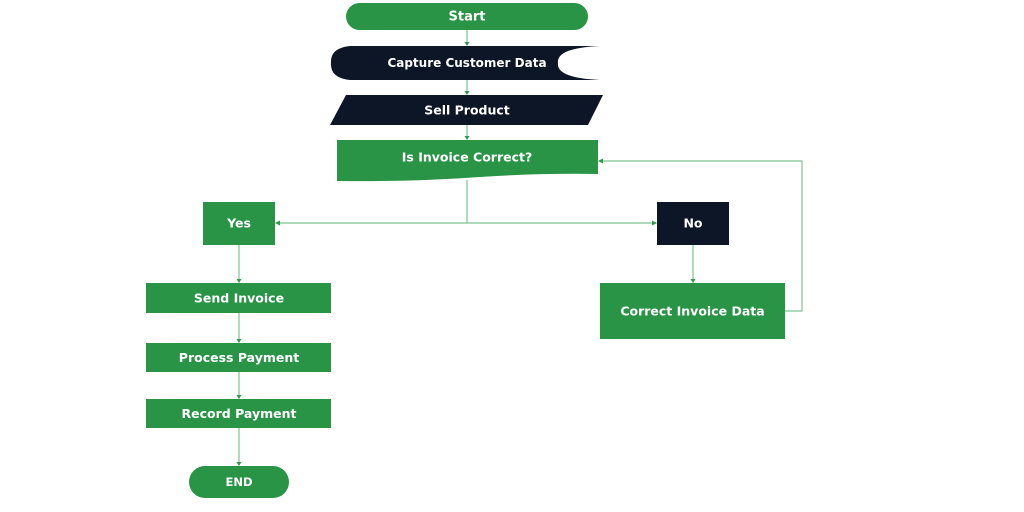  I want to click on record-label: Record Payment, so click(239, 413).